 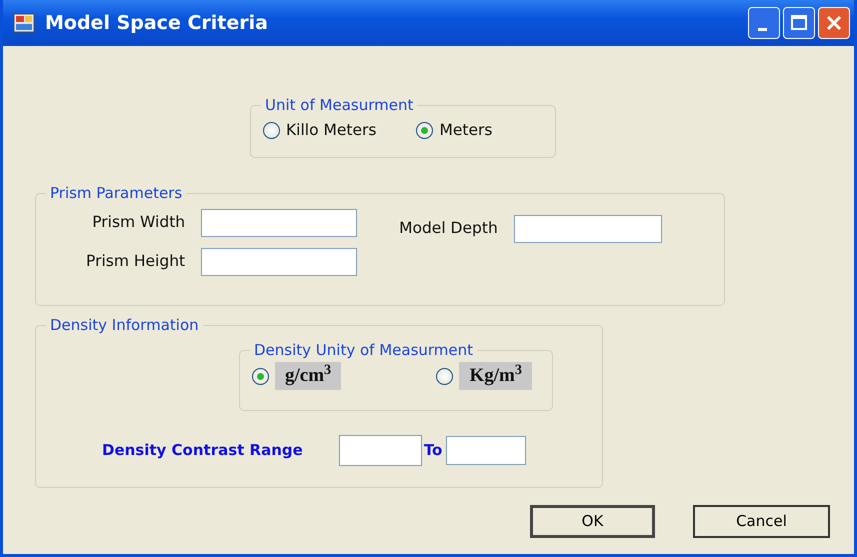 I want to click on group-title: Density Unity of Measurment, so click(x=363, y=350).